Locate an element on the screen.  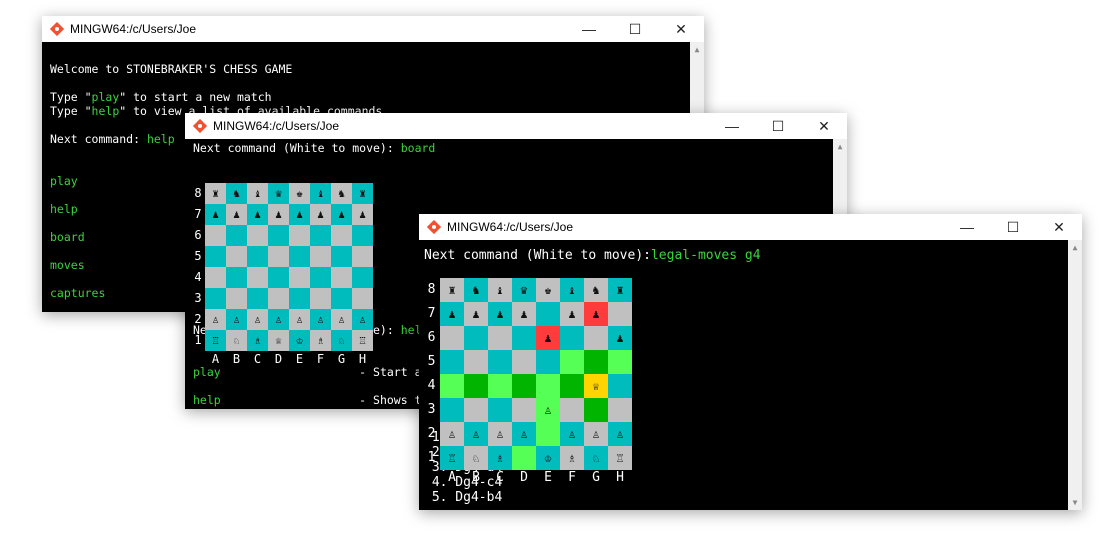
board-square: ♗ is located at coordinates (257, 340).